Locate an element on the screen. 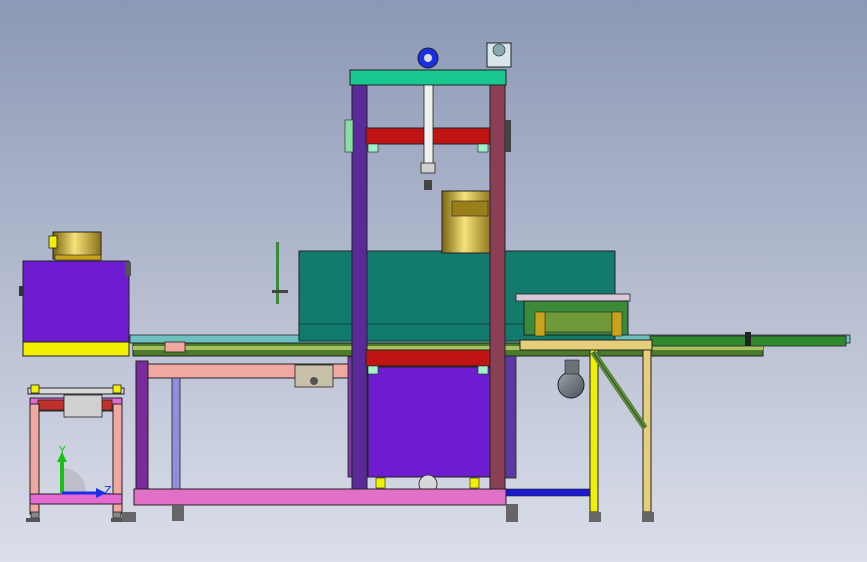  gold-drum-left is located at coordinates (75, 246).